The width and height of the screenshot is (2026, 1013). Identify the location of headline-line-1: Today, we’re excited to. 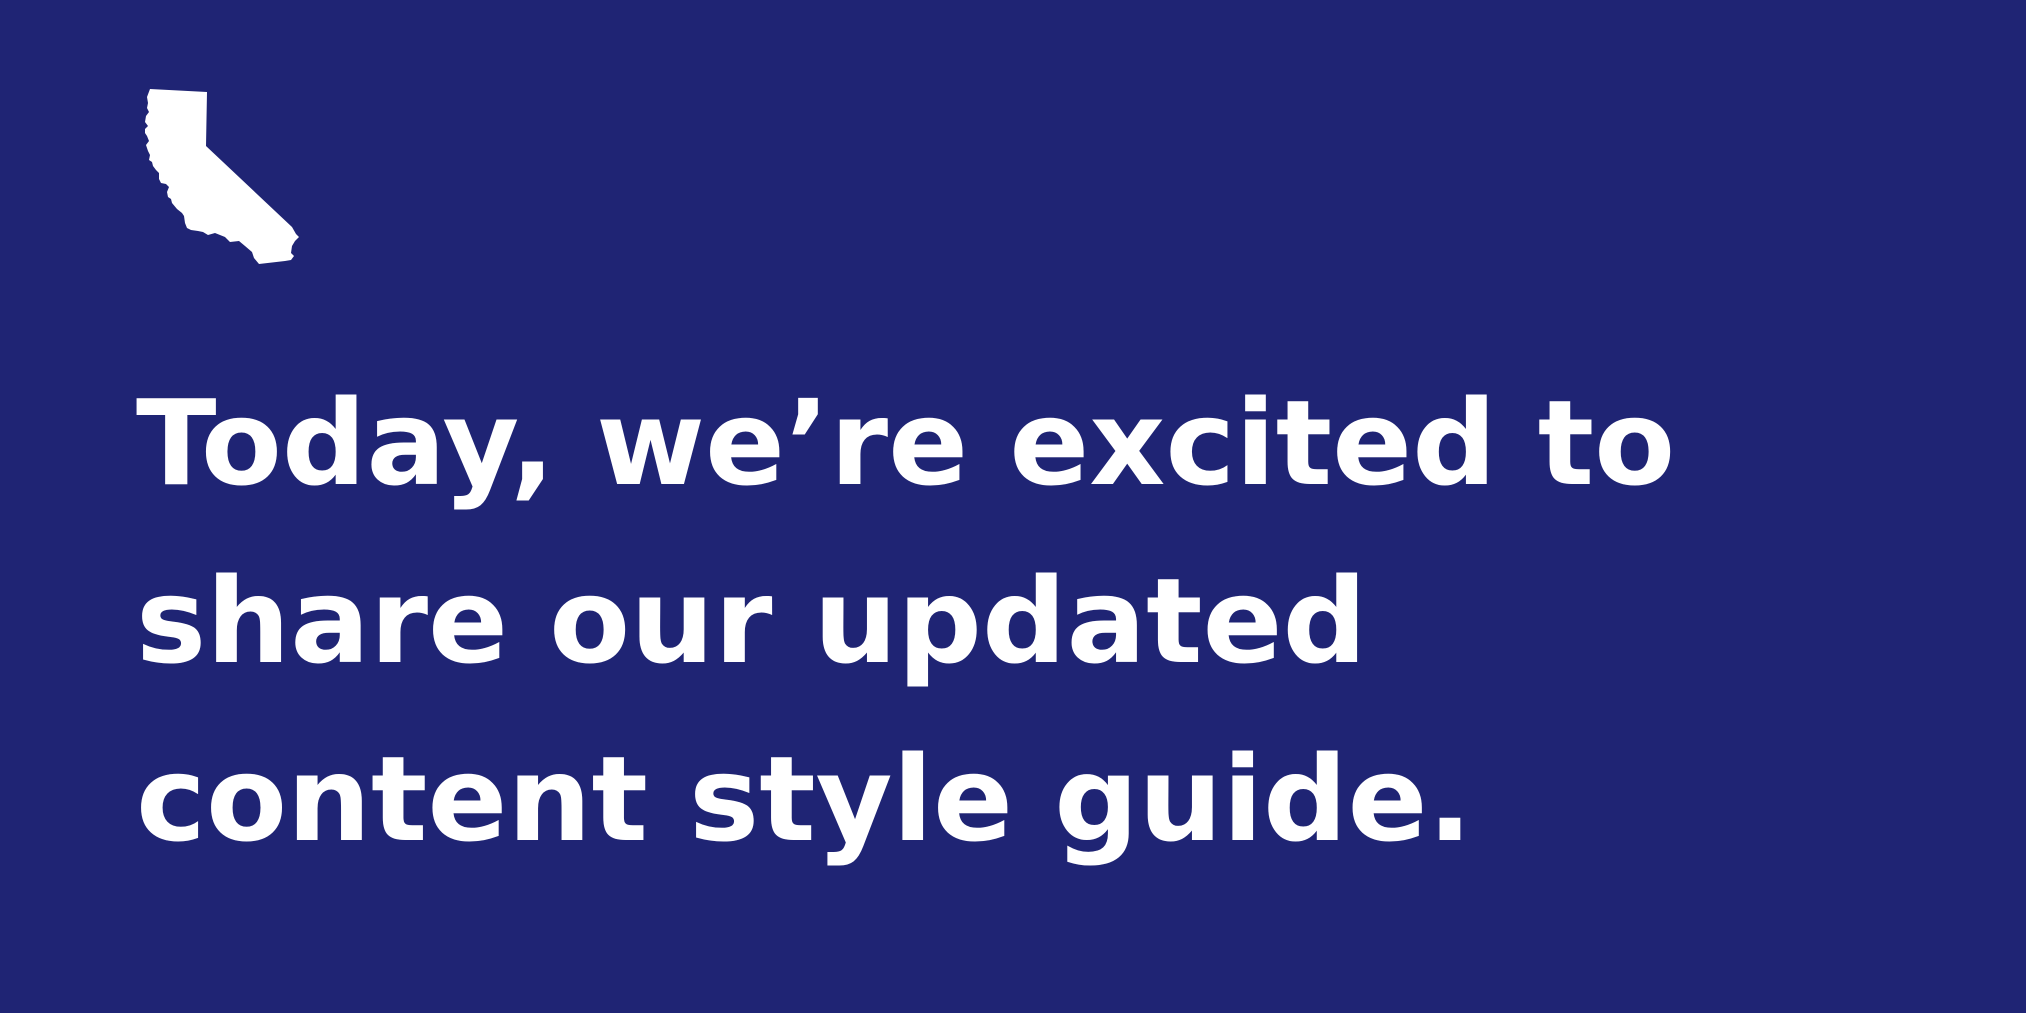
(906, 443).